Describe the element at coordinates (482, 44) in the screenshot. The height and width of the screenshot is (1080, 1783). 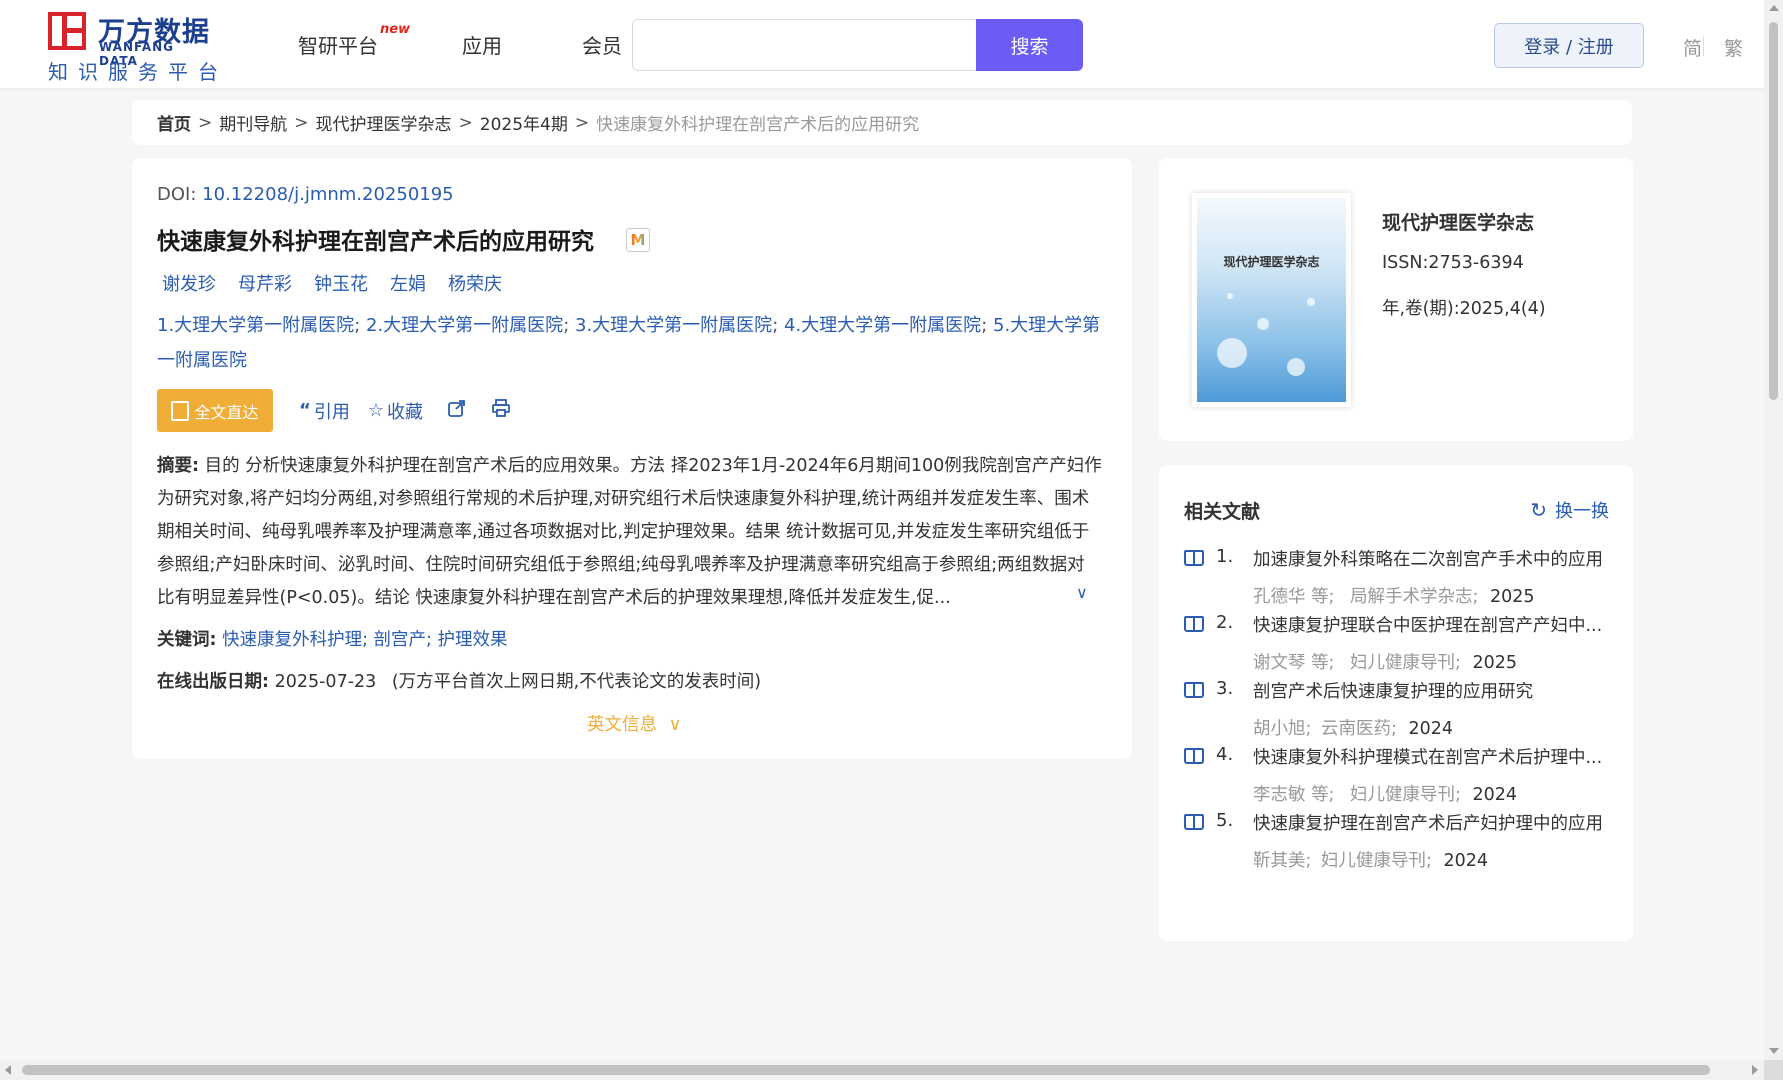
I see `nav-apps: 应用` at that location.